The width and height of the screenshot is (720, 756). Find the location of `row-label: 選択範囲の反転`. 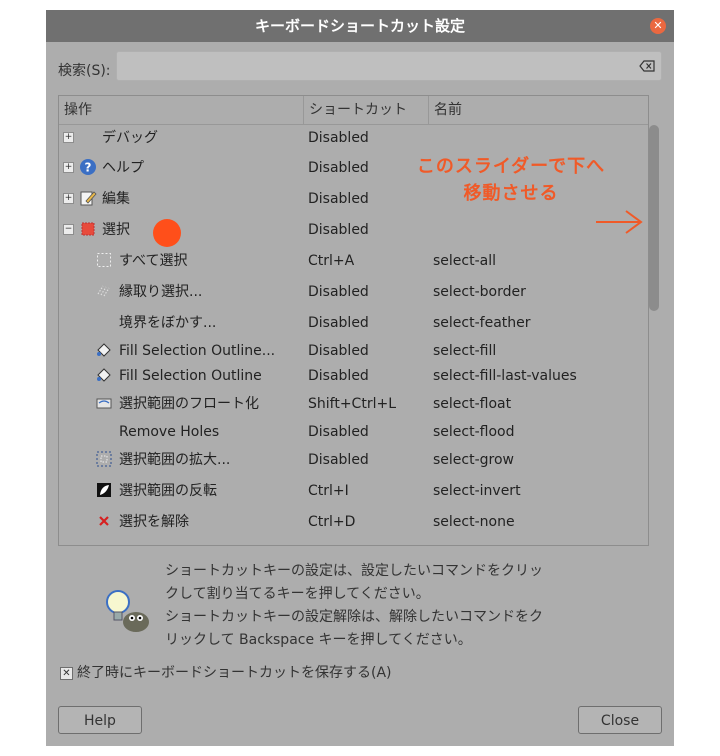

row-label: 選択範囲の反転 is located at coordinates (168, 491).